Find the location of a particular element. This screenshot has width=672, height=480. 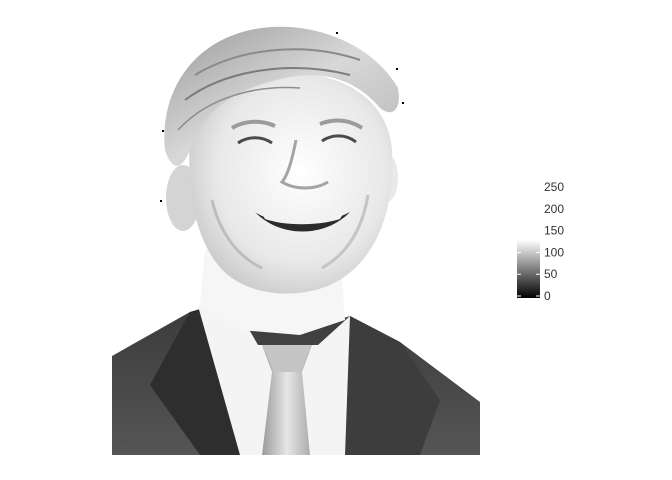

color-legend: 0 50 100 150 200 250 is located at coordinates (540, 241).